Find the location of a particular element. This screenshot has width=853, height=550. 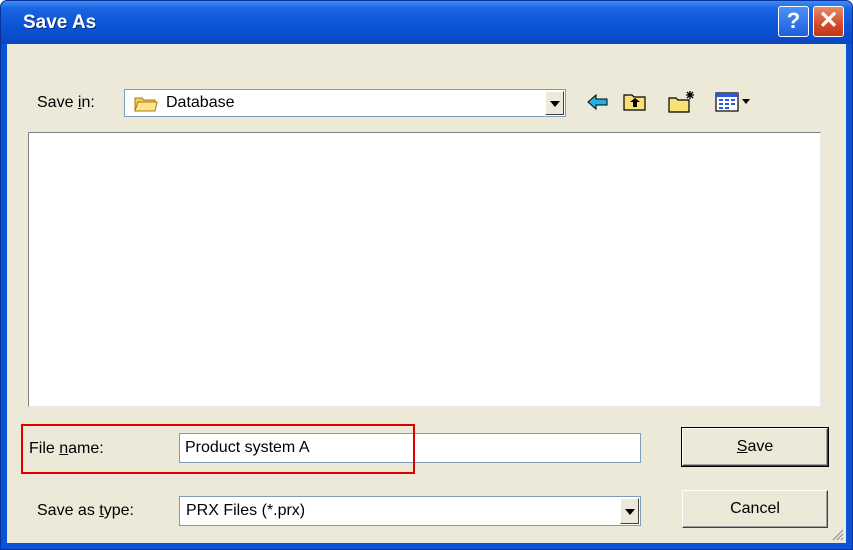

up-one-level-button is located at coordinates (635, 102).